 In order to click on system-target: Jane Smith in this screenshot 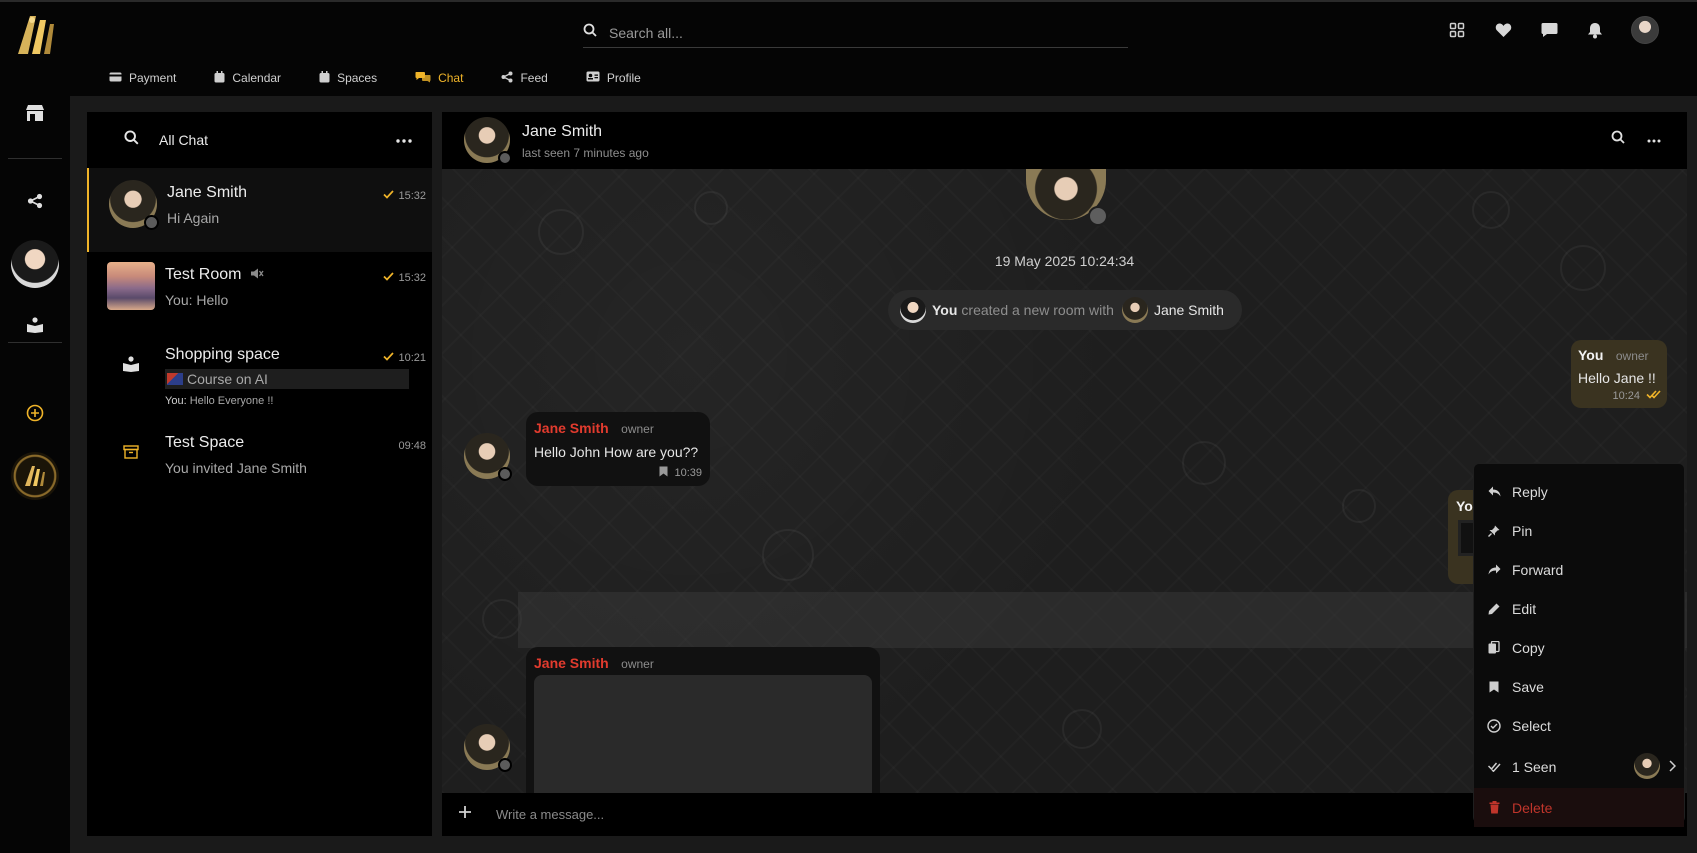, I will do `click(1188, 310)`.